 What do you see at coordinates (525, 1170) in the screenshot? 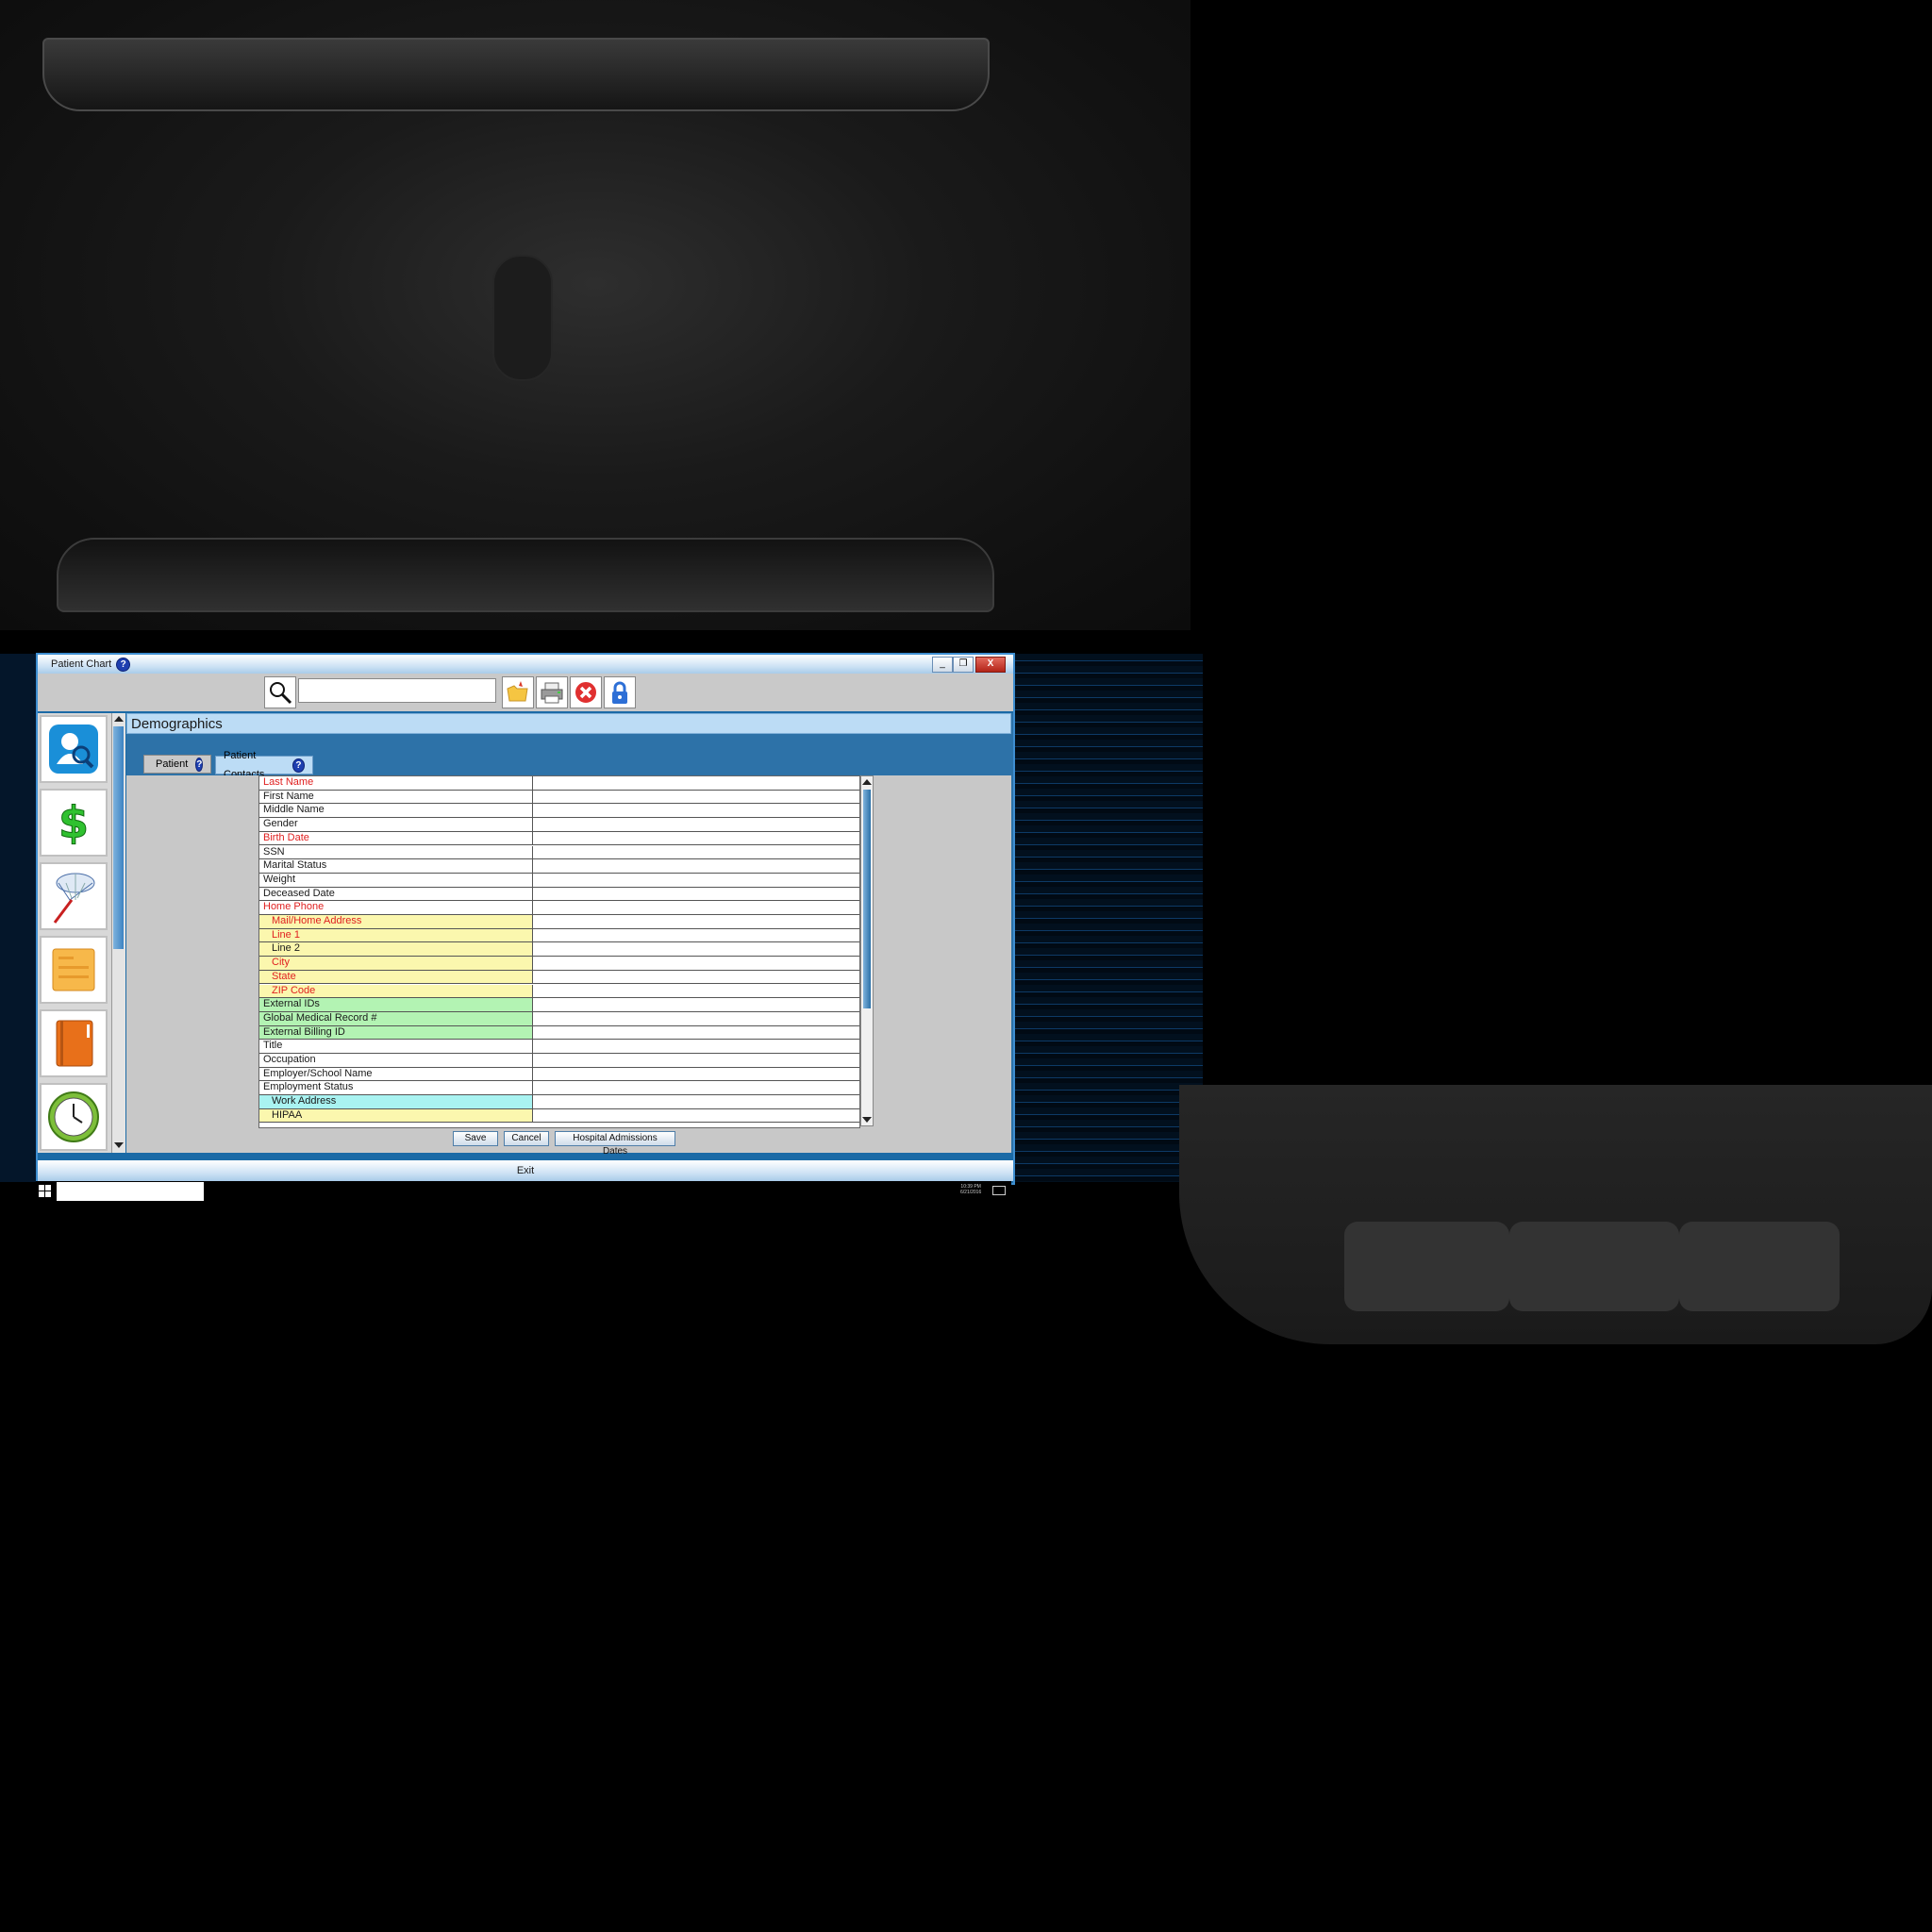
I see `exit-button: Exit` at bounding box center [525, 1170].